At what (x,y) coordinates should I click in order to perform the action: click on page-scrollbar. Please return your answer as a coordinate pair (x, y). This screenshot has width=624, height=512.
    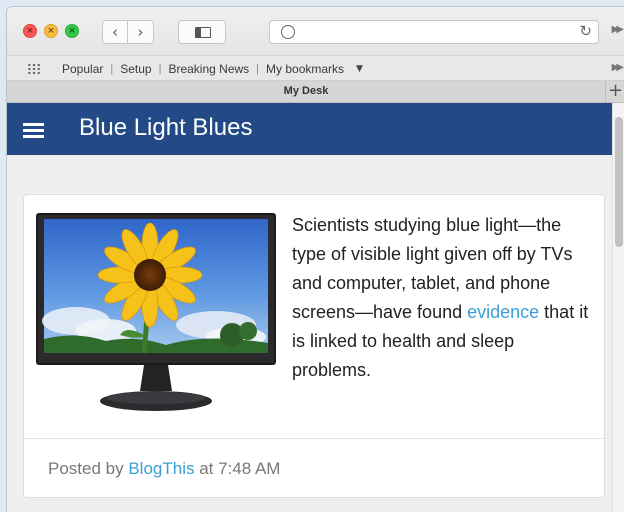
    Looking at the image, I should click on (618, 307).